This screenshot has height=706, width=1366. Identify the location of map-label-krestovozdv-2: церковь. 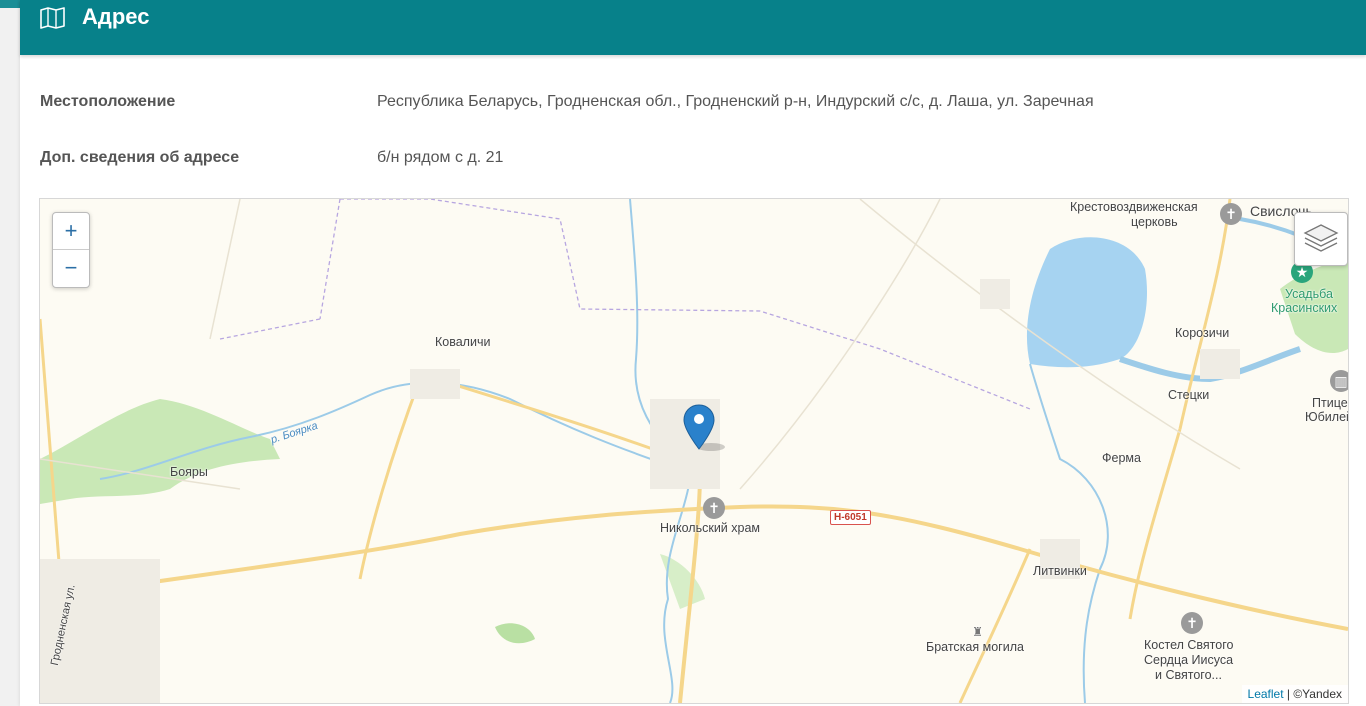
(1154, 222).